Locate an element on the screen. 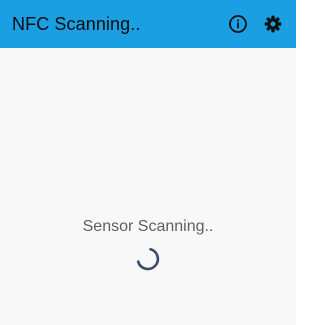  app-title: NFC Scanning.. is located at coordinates (76, 23).